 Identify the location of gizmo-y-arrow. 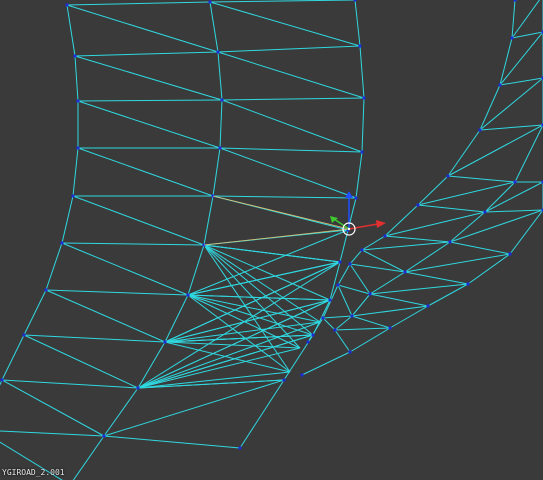
(334, 219).